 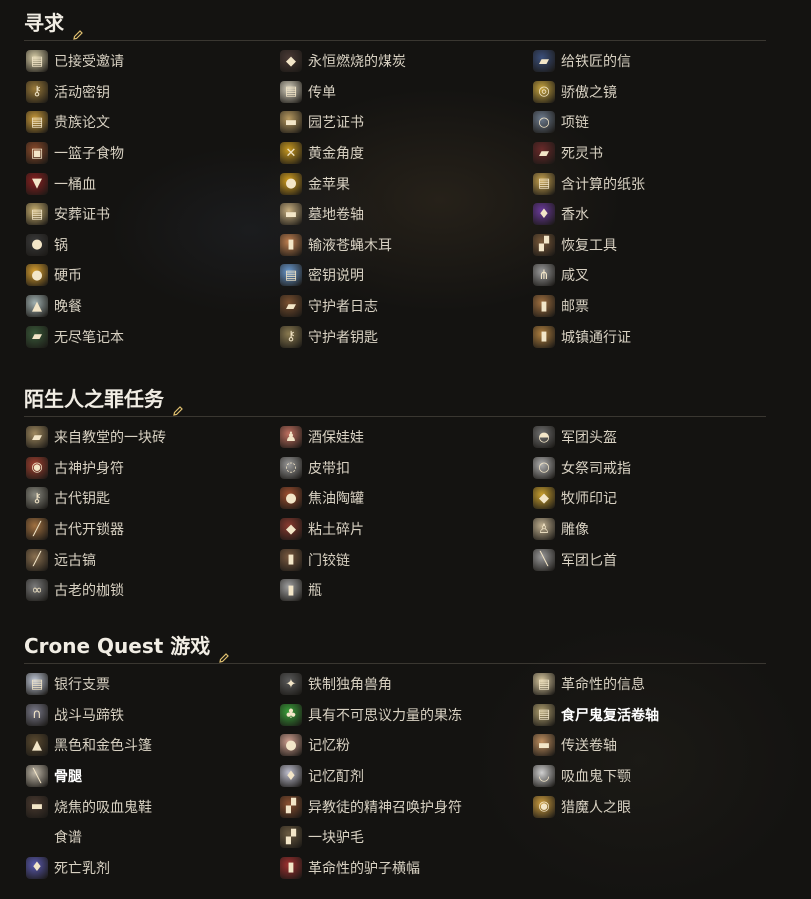 What do you see at coordinates (648, 275) in the screenshot?
I see `list-item: ⋔ 咸叉` at bounding box center [648, 275].